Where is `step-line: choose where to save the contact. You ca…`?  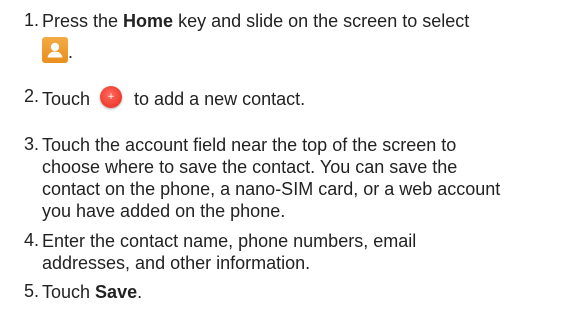
step-line: choose where to save the contact. You ca… is located at coordinates (250, 167).